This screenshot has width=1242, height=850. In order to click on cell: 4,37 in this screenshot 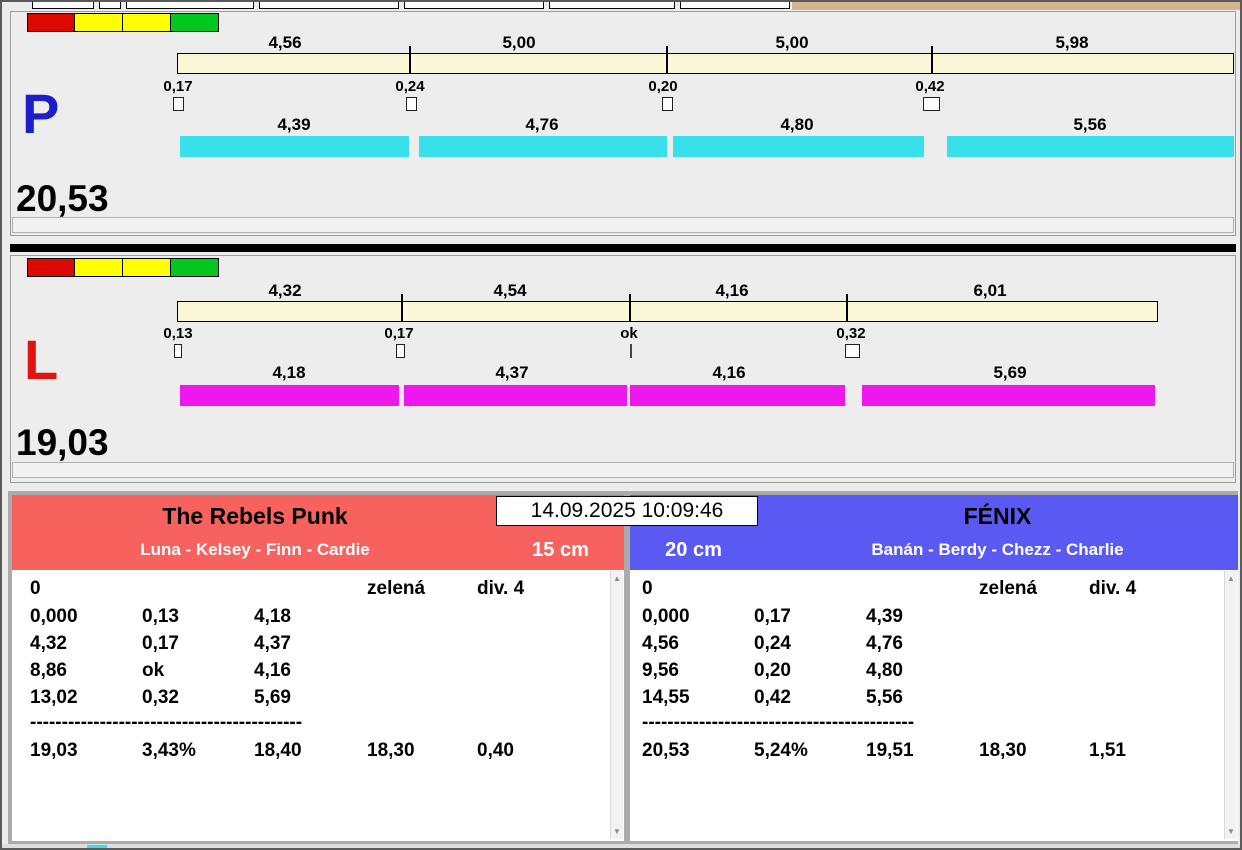, I will do `click(272, 643)`.